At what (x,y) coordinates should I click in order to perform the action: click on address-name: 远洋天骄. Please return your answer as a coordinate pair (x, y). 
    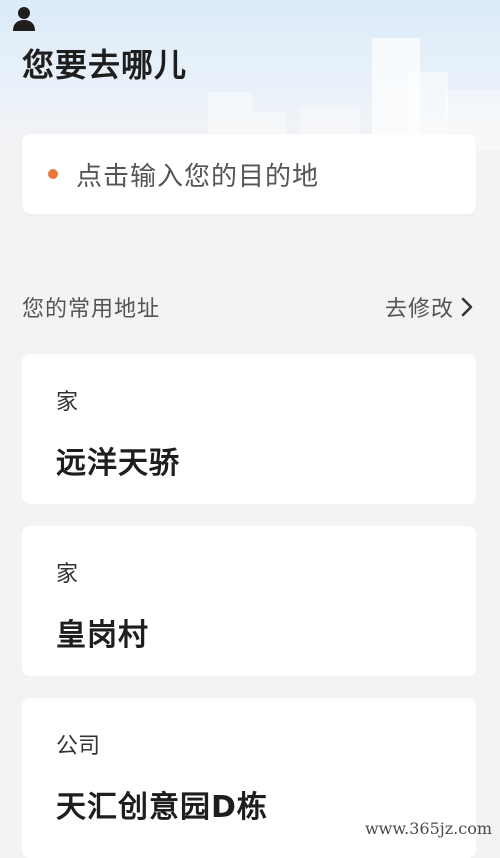
    Looking at the image, I should click on (118, 463).